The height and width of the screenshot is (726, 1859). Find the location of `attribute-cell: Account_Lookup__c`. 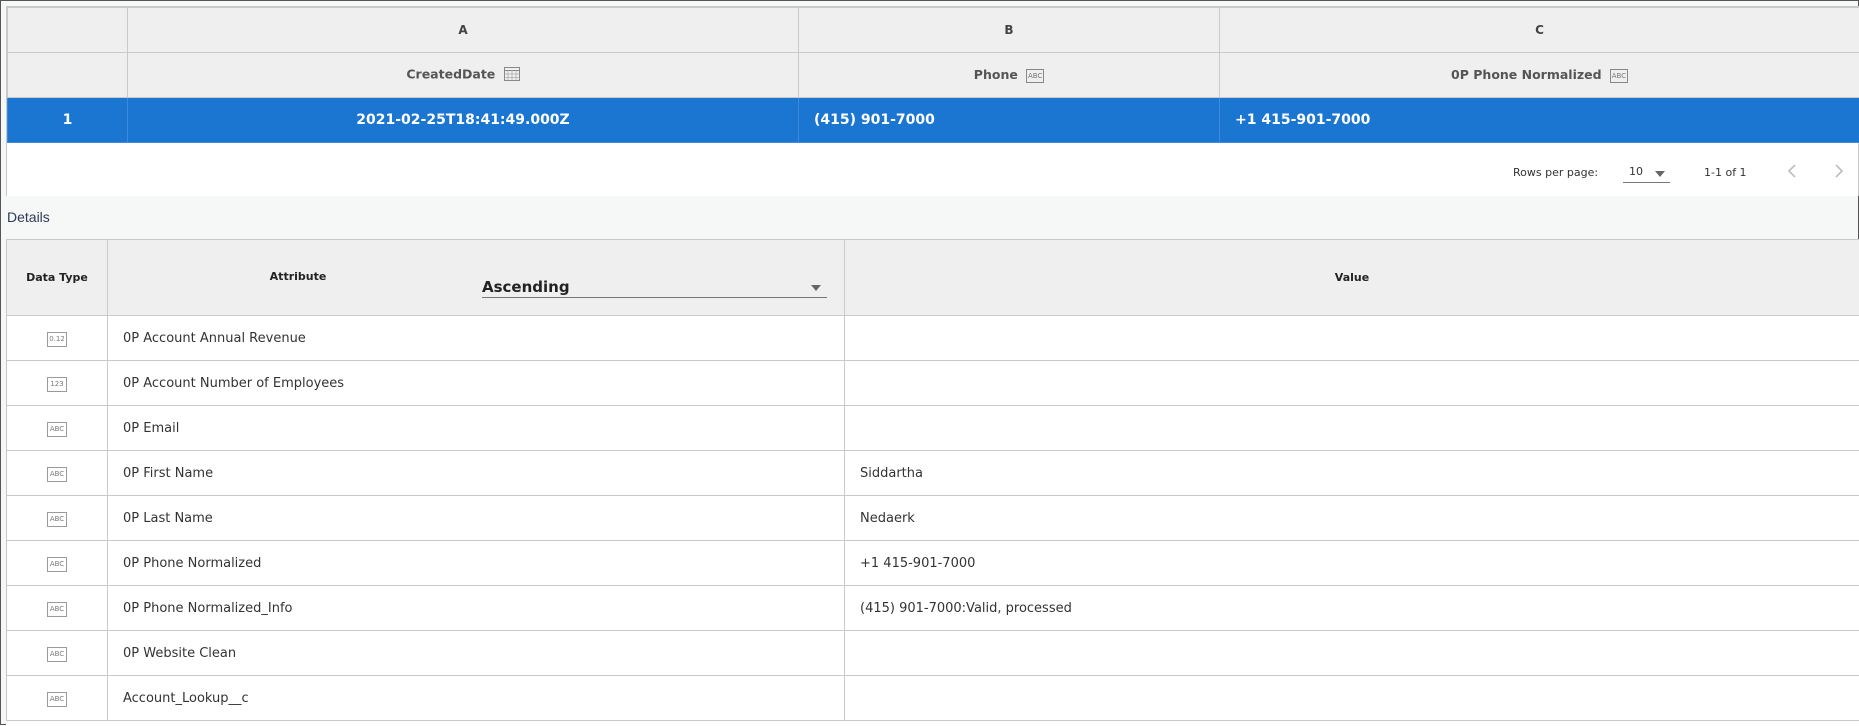

attribute-cell: Account_Lookup__c is located at coordinates (476, 698).